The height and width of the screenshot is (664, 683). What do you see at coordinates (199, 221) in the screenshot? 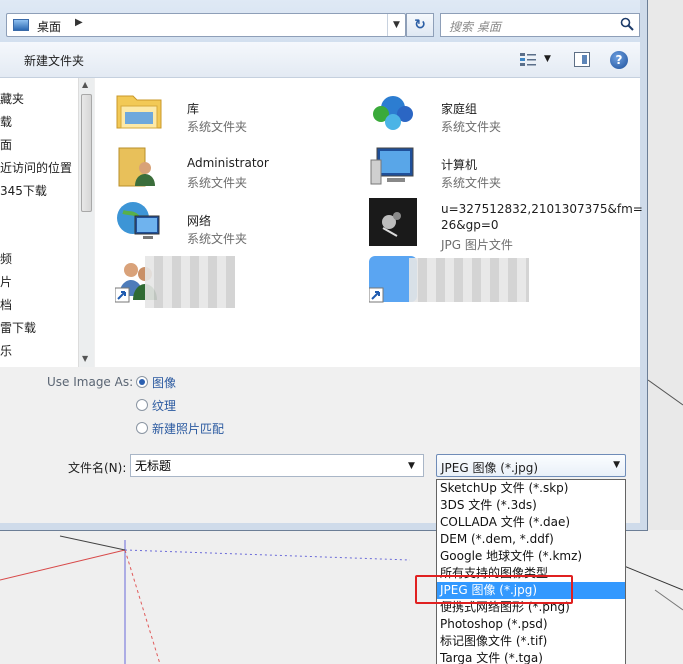
I see `file-name: 网络` at bounding box center [199, 221].